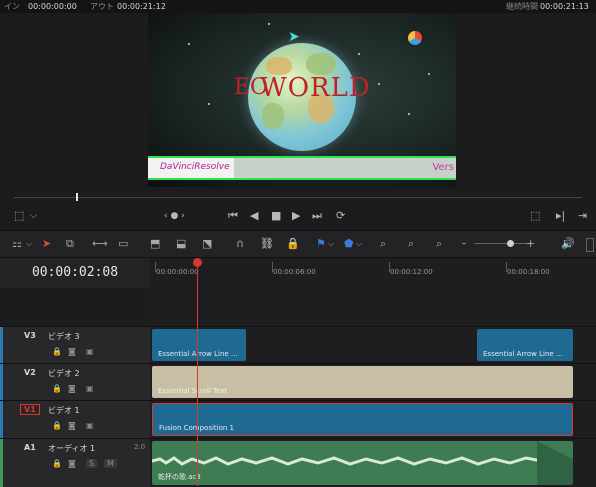  Describe the element at coordinates (30, 335) in the screenshot. I see `track-id: V3` at that location.